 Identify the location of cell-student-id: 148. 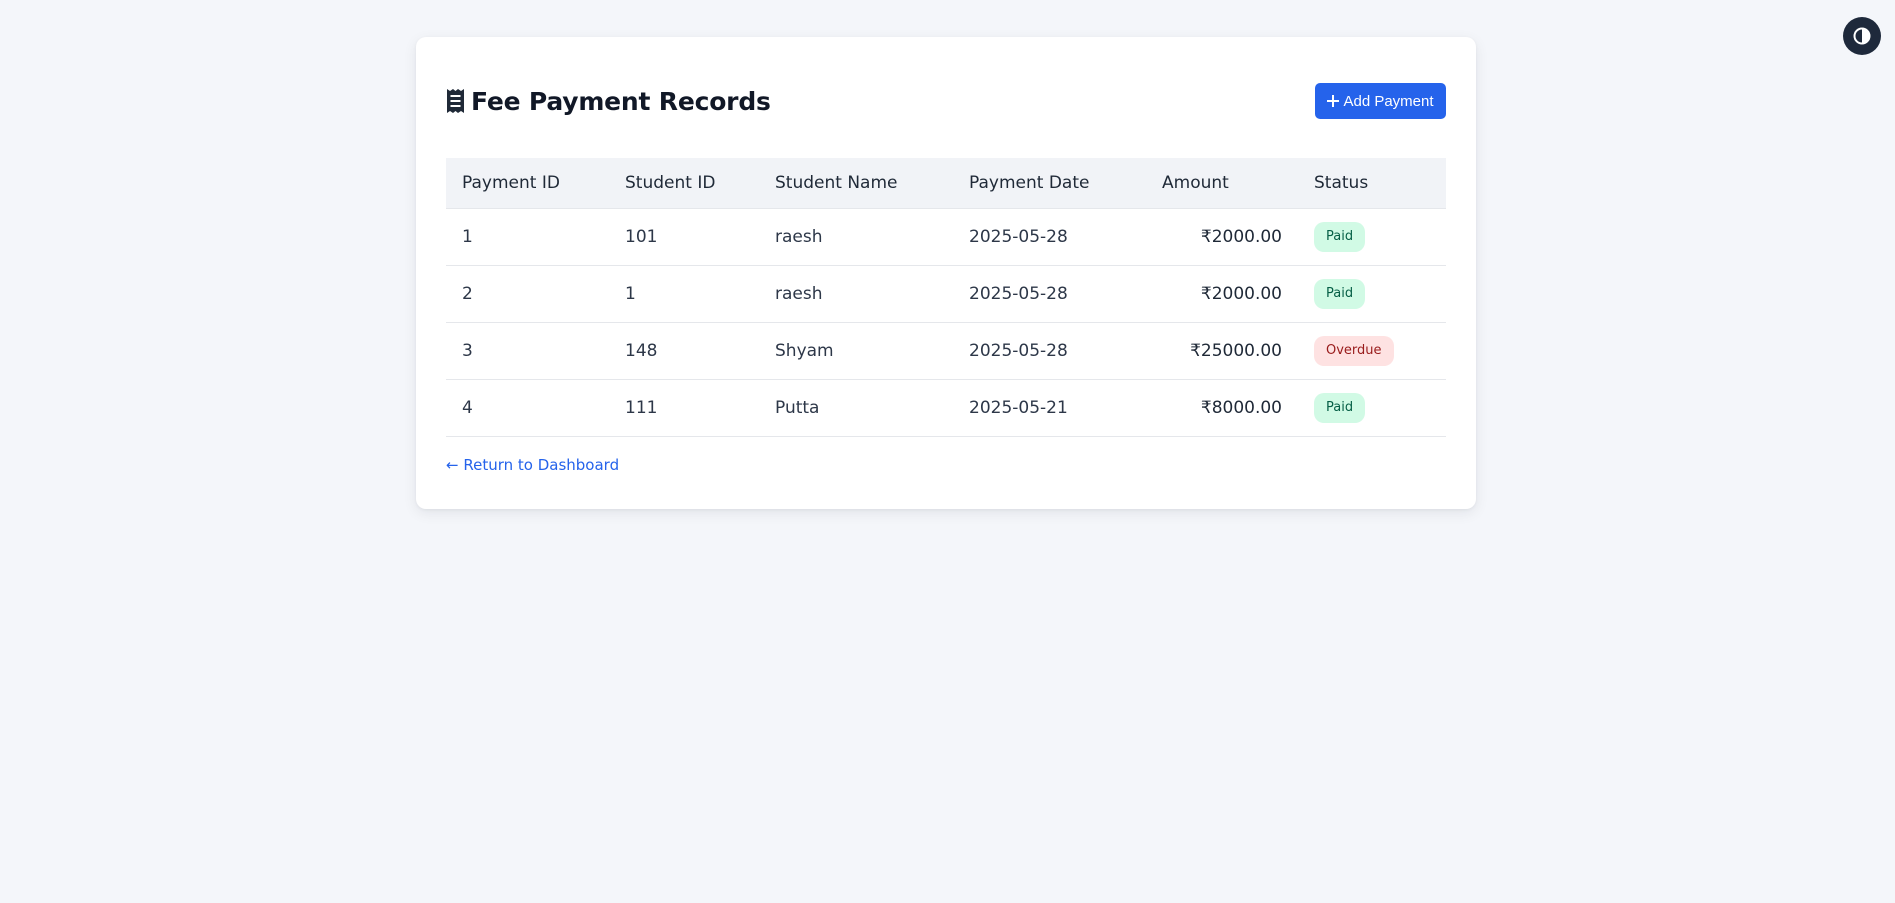
(684, 351).